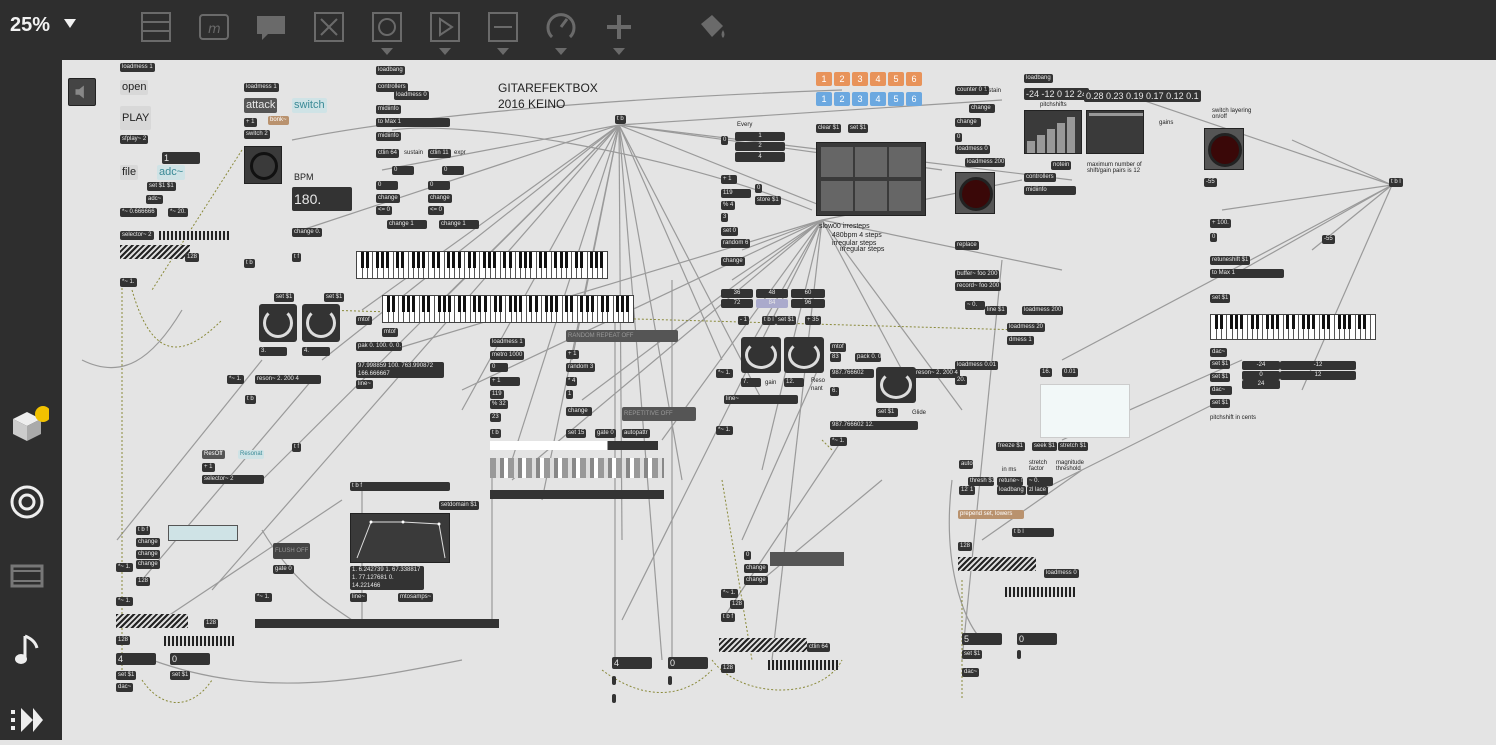  Describe the element at coordinates (748, 555) in the screenshot. I see `tbf-object-3: 0` at that location.